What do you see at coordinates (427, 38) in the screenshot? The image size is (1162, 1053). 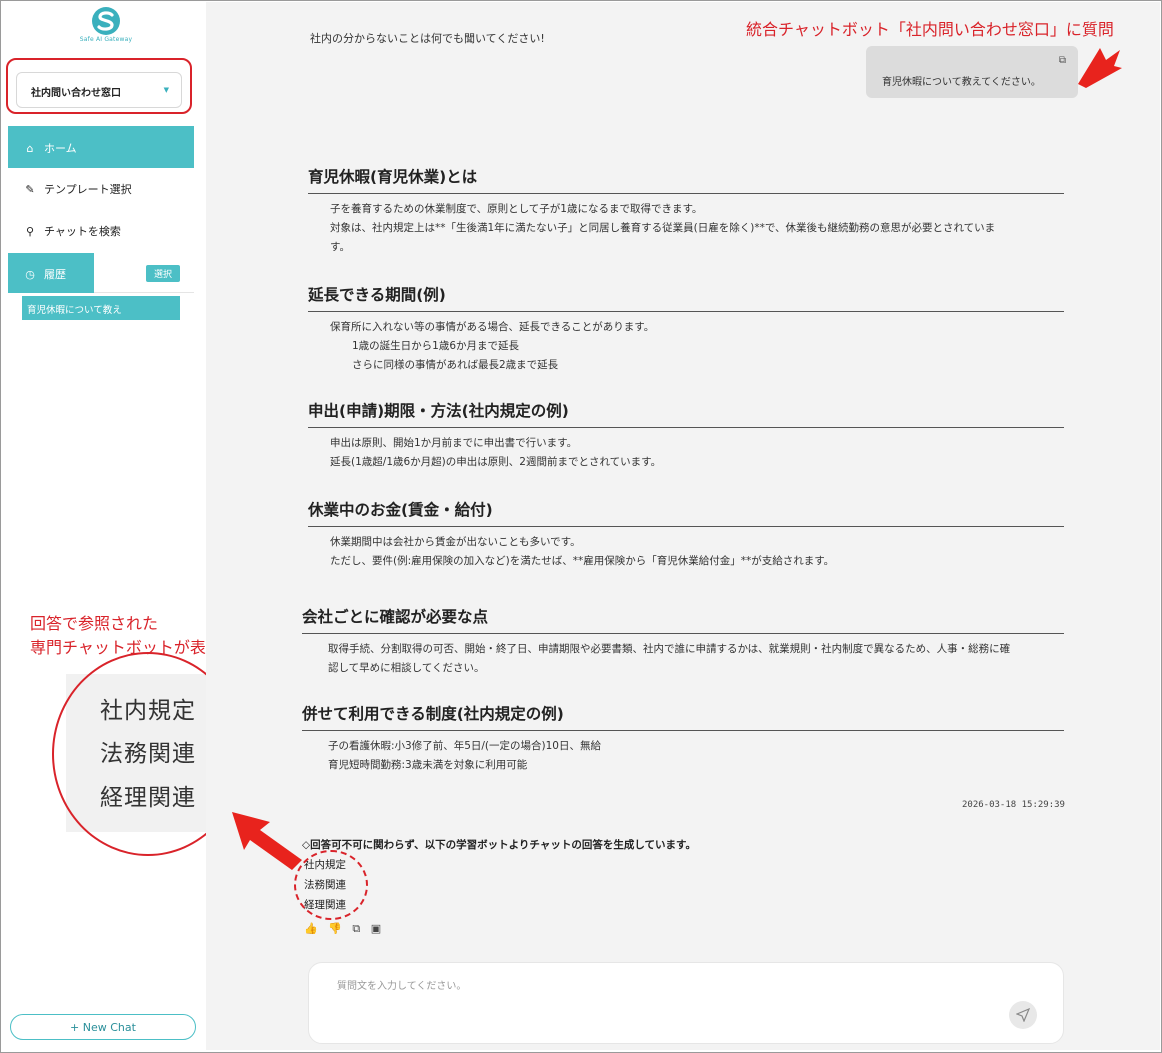 I see `bot-greeting: 社内の分からないことは何でも聞いてください!` at bounding box center [427, 38].